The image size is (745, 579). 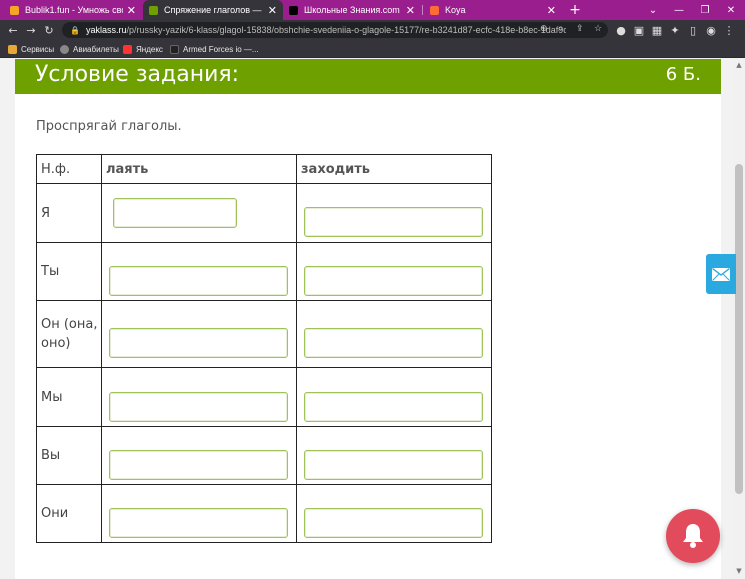 I want to click on table-row: Они, so click(x=264, y=513).